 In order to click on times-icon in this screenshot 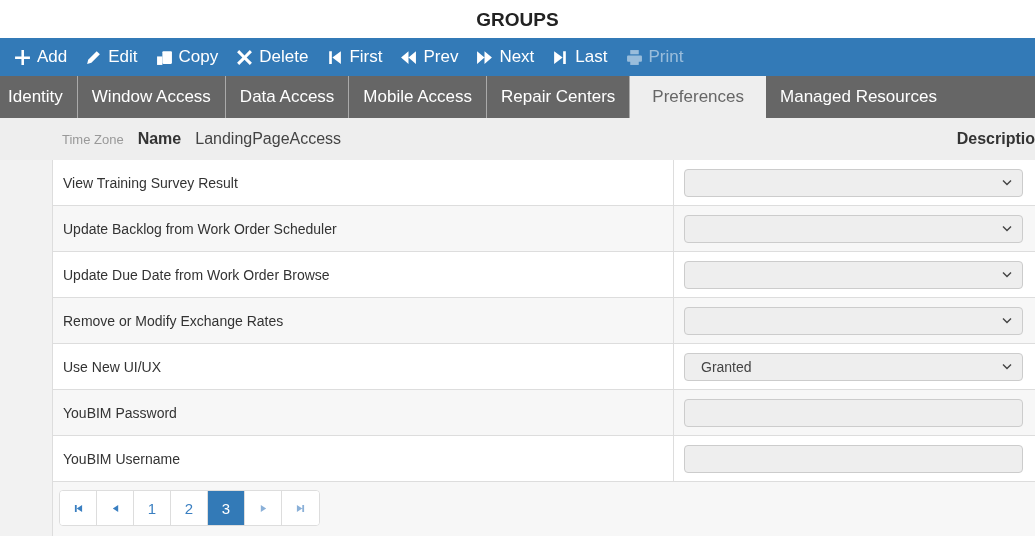, I will do `click(245, 57)`.